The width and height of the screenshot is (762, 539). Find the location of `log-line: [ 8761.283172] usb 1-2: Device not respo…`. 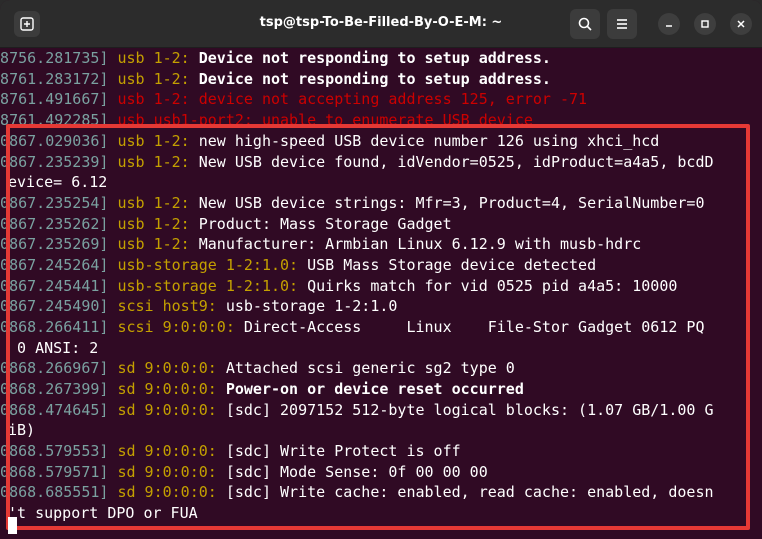

log-line: [ 8761.283172] usb 1-2: Device not respo… is located at coordinates (275, 79).